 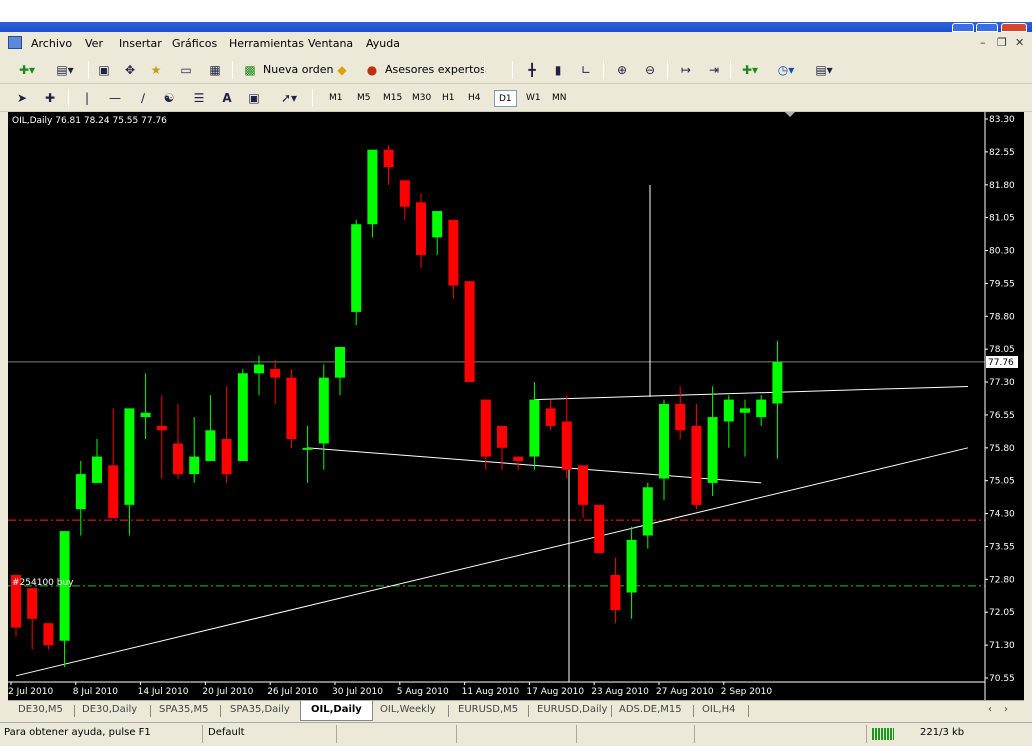 I want to click on text-icon: A, so click(x=227, y=98).